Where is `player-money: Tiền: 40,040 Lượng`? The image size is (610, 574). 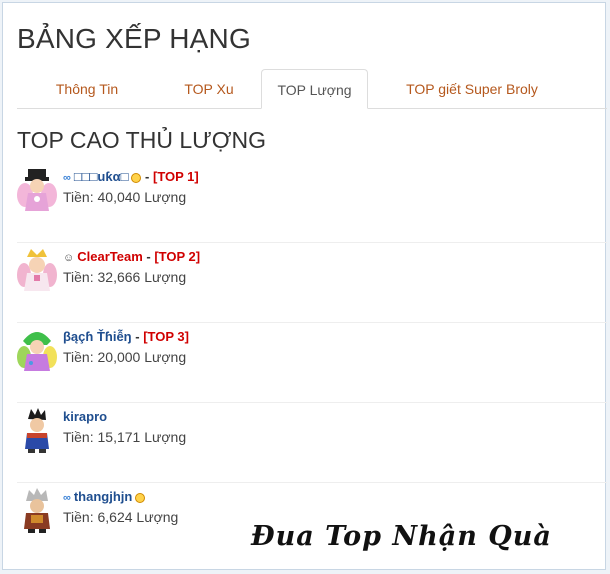
player-money: Tiền: 40,040 Lượng is located at coordinates (125, 197).